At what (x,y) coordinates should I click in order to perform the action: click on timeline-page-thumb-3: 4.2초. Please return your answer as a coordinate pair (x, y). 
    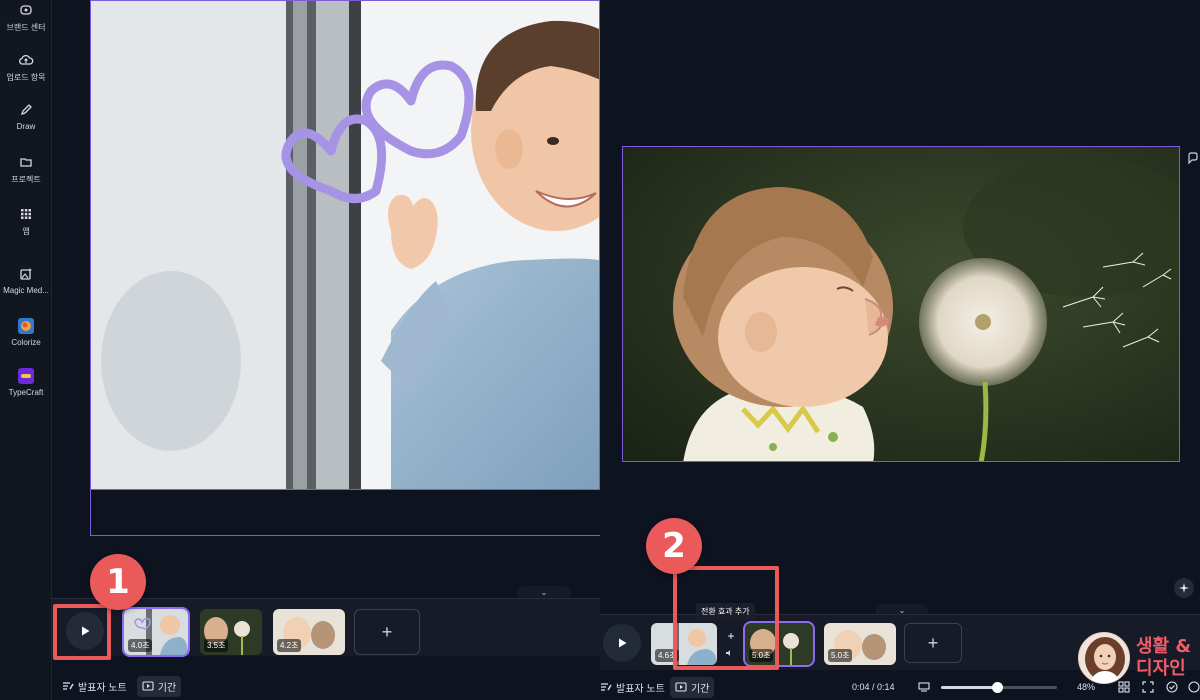
    Looking at the image, I should click on (309, 632).